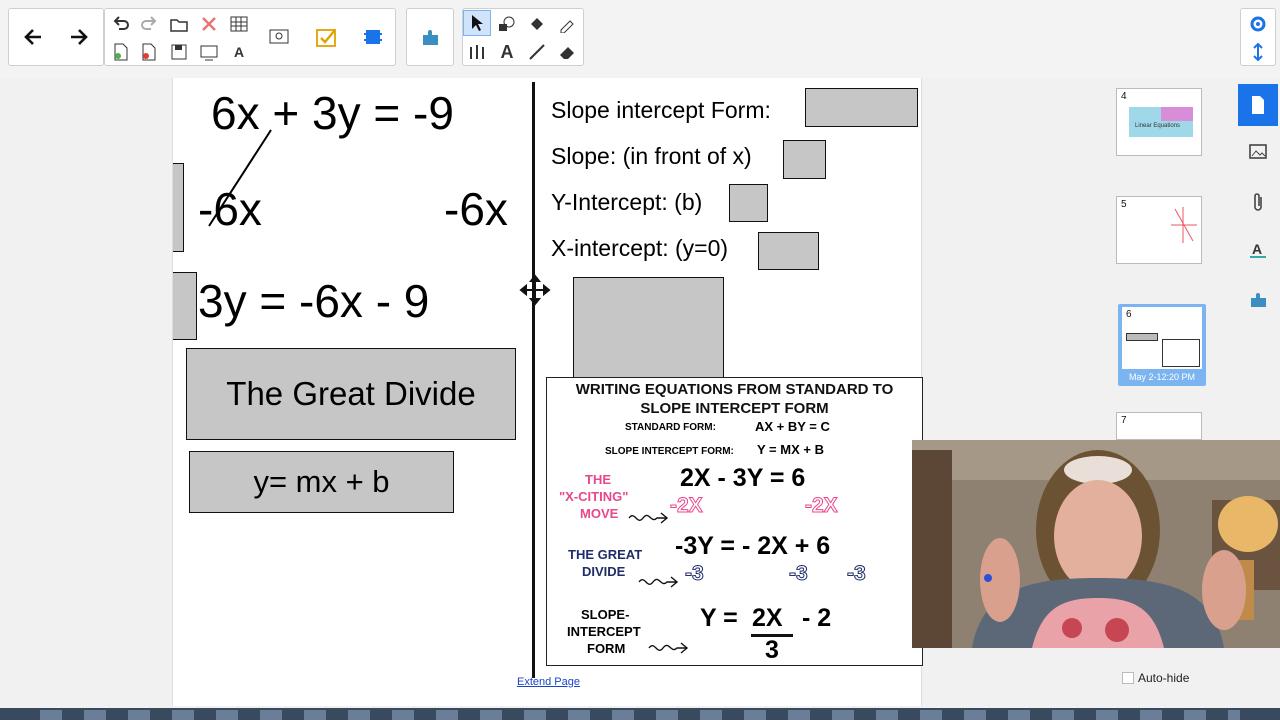 The height and width of the screenshot is (720, 1280). What do you see at coordinates (753, 546) in the screenshot?
I see `step2-equation: -3Y = - 2X + 6` at bounding box center [753, 546].